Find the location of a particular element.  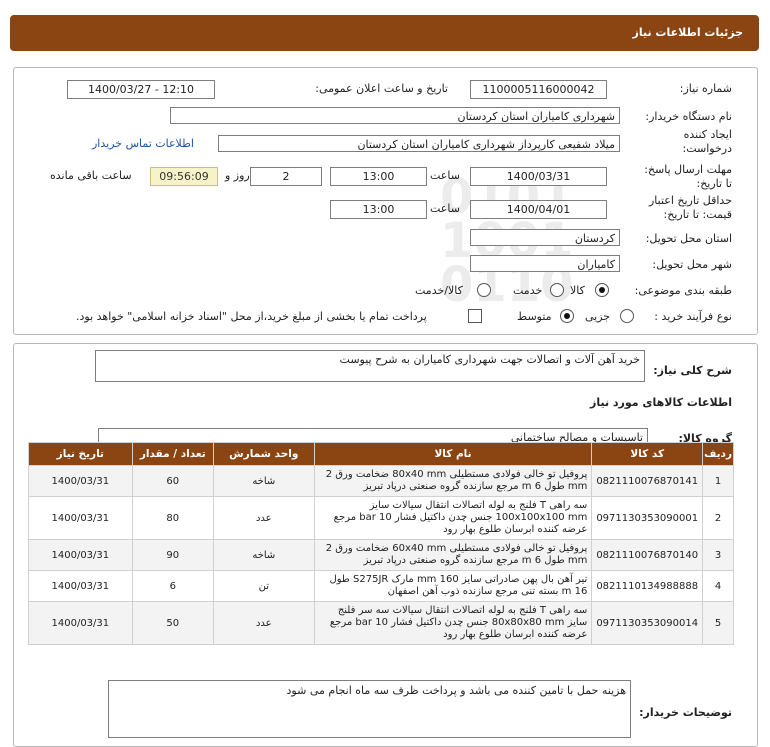

page-title: جزئیات اطلاعات نیاز is located at coordinates (688, 32).